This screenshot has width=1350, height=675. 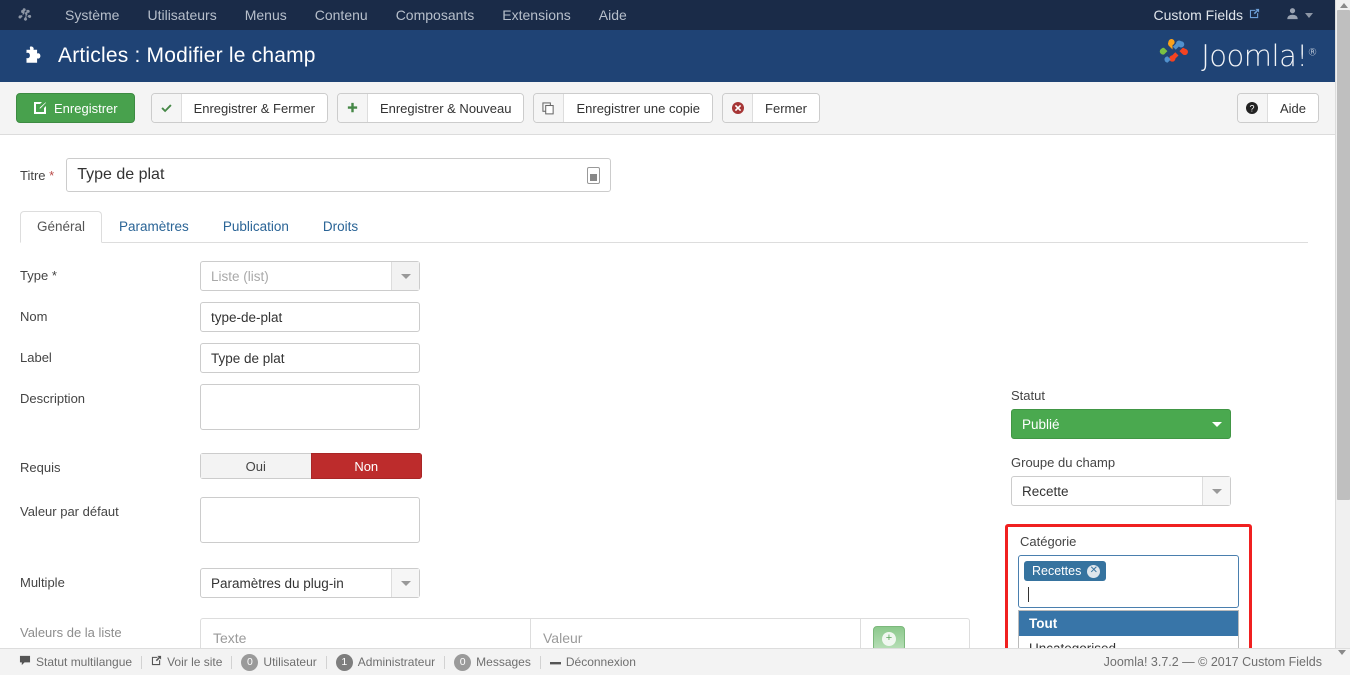 I want to click on topbar-right: Custom Fields, so click(x=1240, y=15).